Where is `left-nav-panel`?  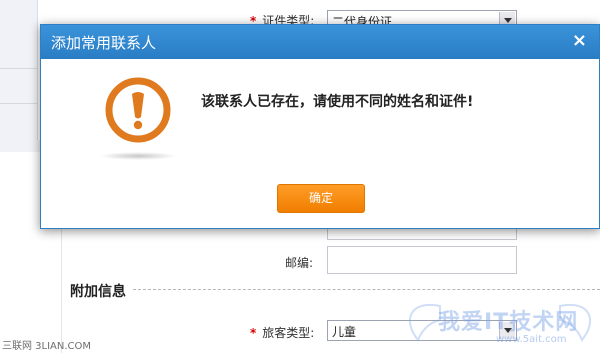
left-nav-panel is located at coordinates (19, 75).